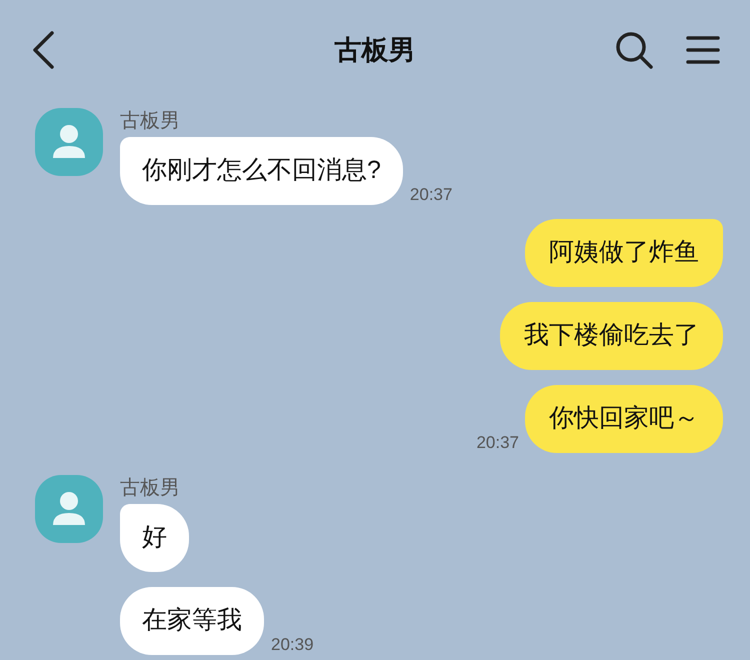 Image resolution: width=750 pixels, height=660 pixels. I want to click on menu-icon, so click(703, 50).